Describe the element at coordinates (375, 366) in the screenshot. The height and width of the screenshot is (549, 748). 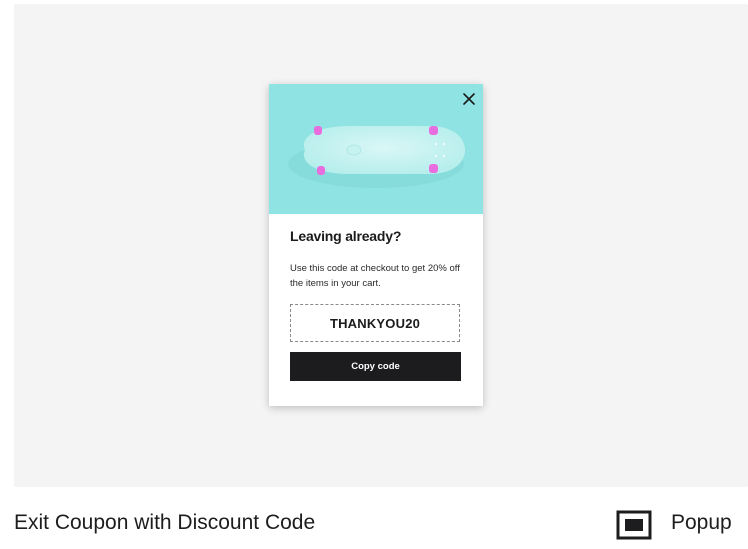
I see `copy-code-button: Copy code` at that location.